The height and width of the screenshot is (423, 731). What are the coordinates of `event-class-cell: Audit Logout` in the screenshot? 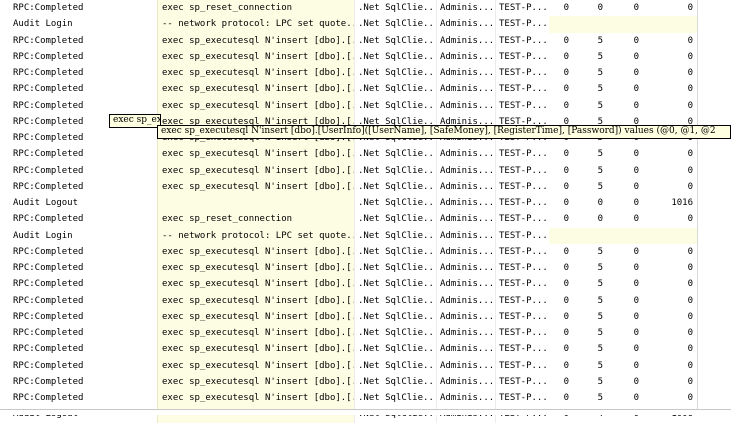 It's located at (46, 203).